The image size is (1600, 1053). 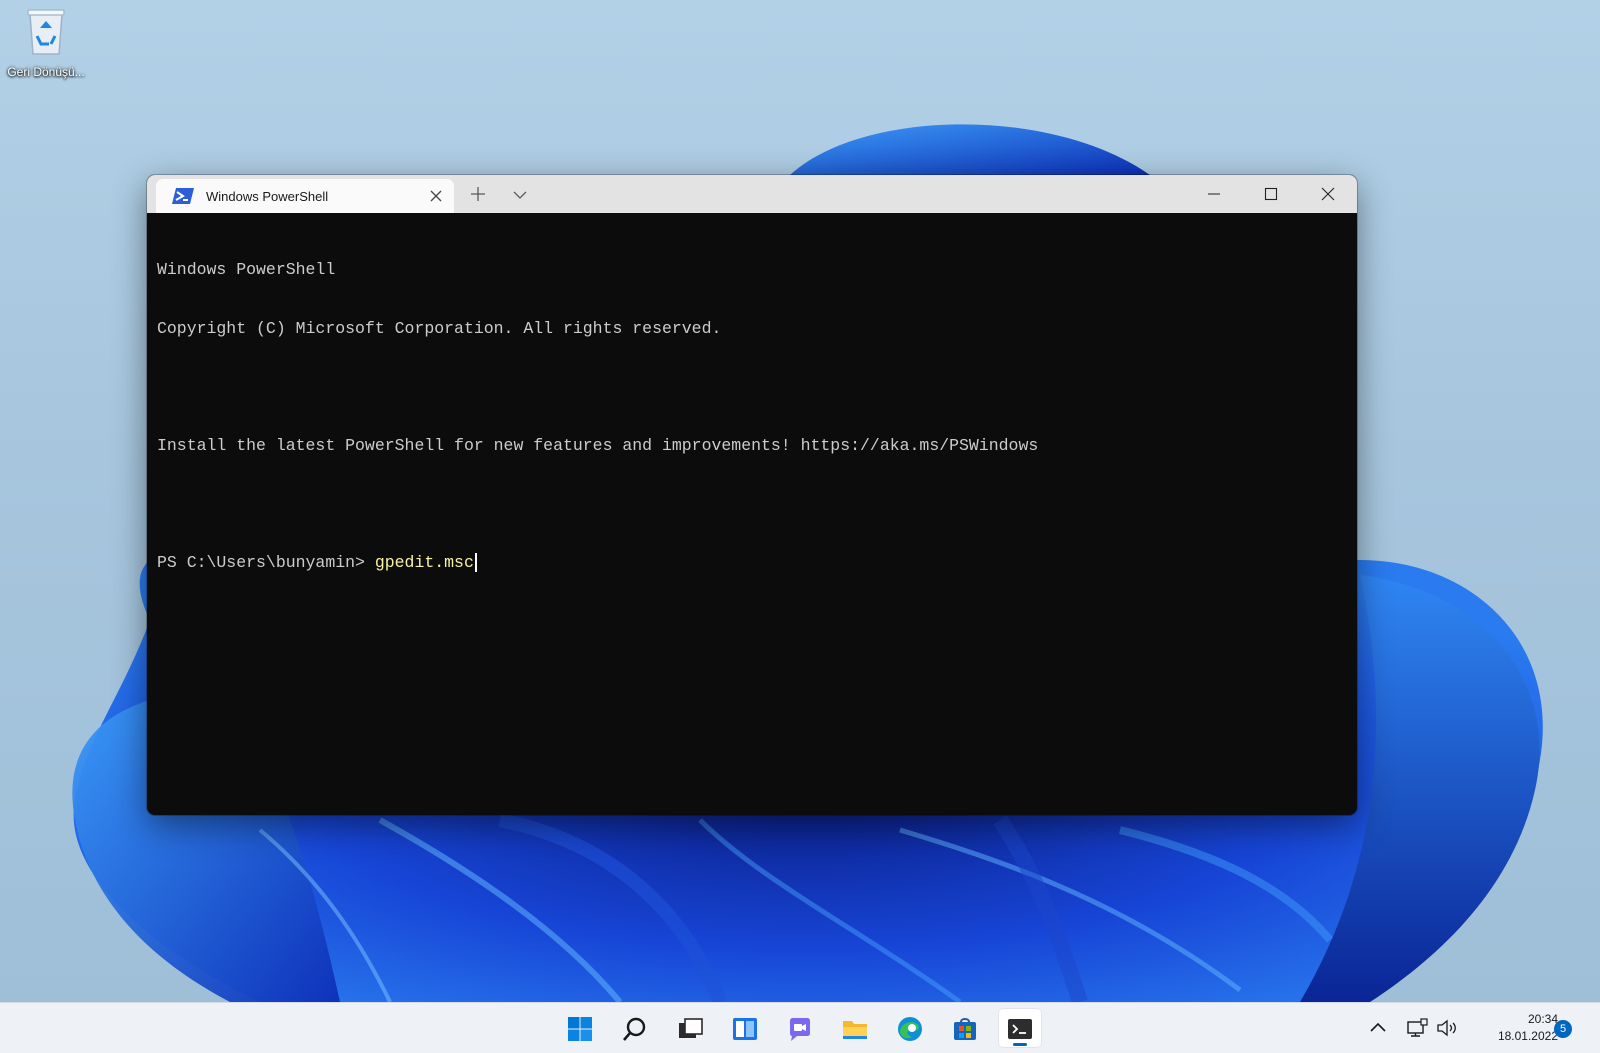 I want to click on minimize-button, so click(x=1214, y=194).